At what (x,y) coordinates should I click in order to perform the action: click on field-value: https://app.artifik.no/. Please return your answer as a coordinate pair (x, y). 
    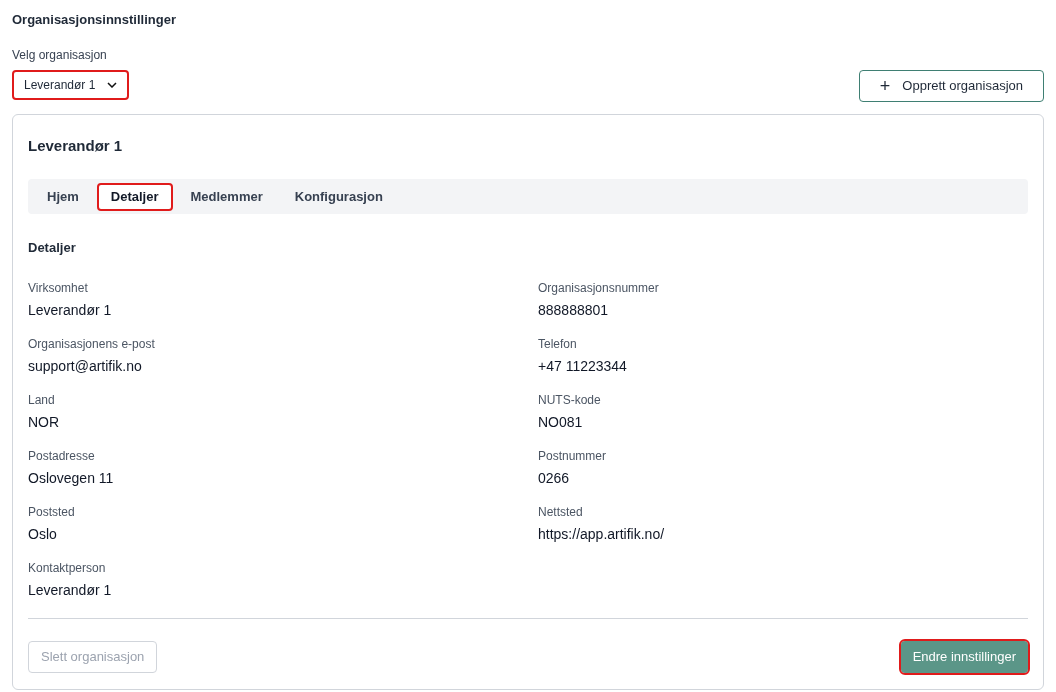
    Looking at the image, I should click on (601, 534).